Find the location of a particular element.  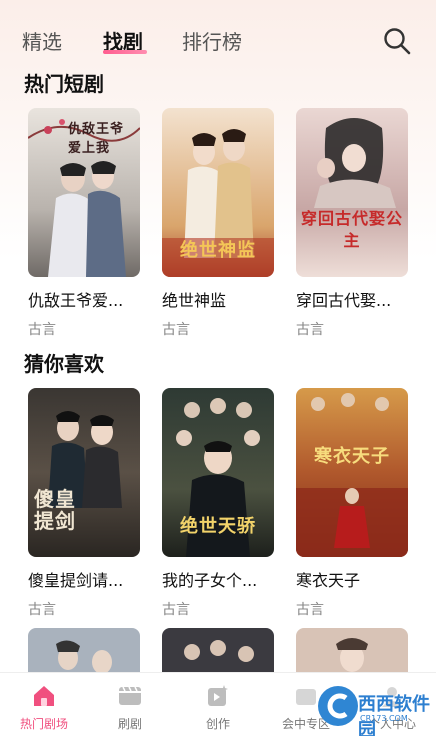

section-title-hot: 热门短剧 is located at coordinates (64, 84).